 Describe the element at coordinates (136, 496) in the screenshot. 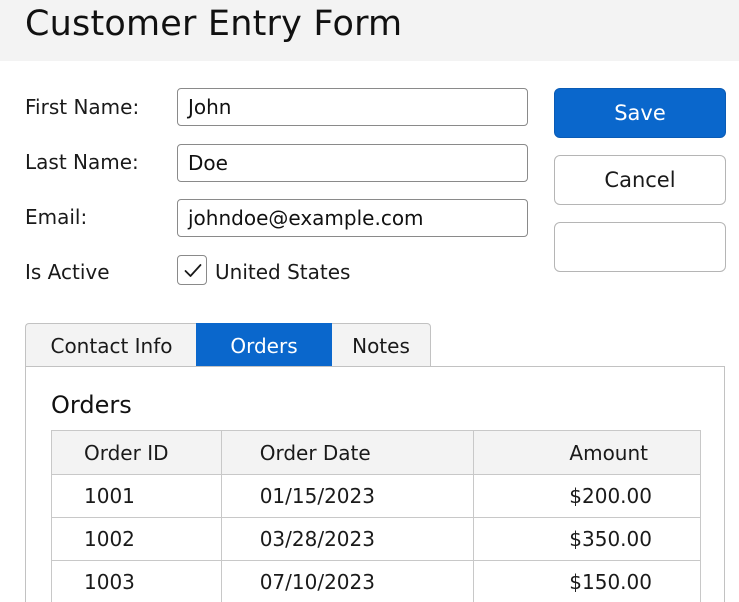

I see `order-id-cell: 1001` at that location.